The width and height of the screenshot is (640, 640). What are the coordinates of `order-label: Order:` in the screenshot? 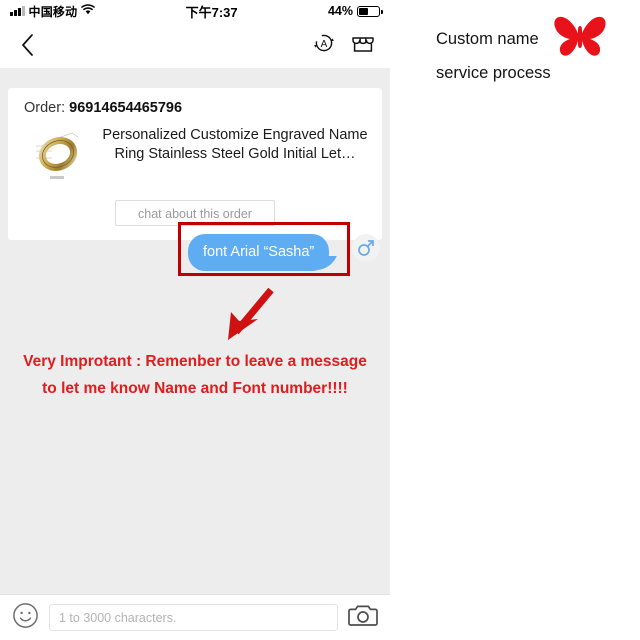 It's located at (45, 108).